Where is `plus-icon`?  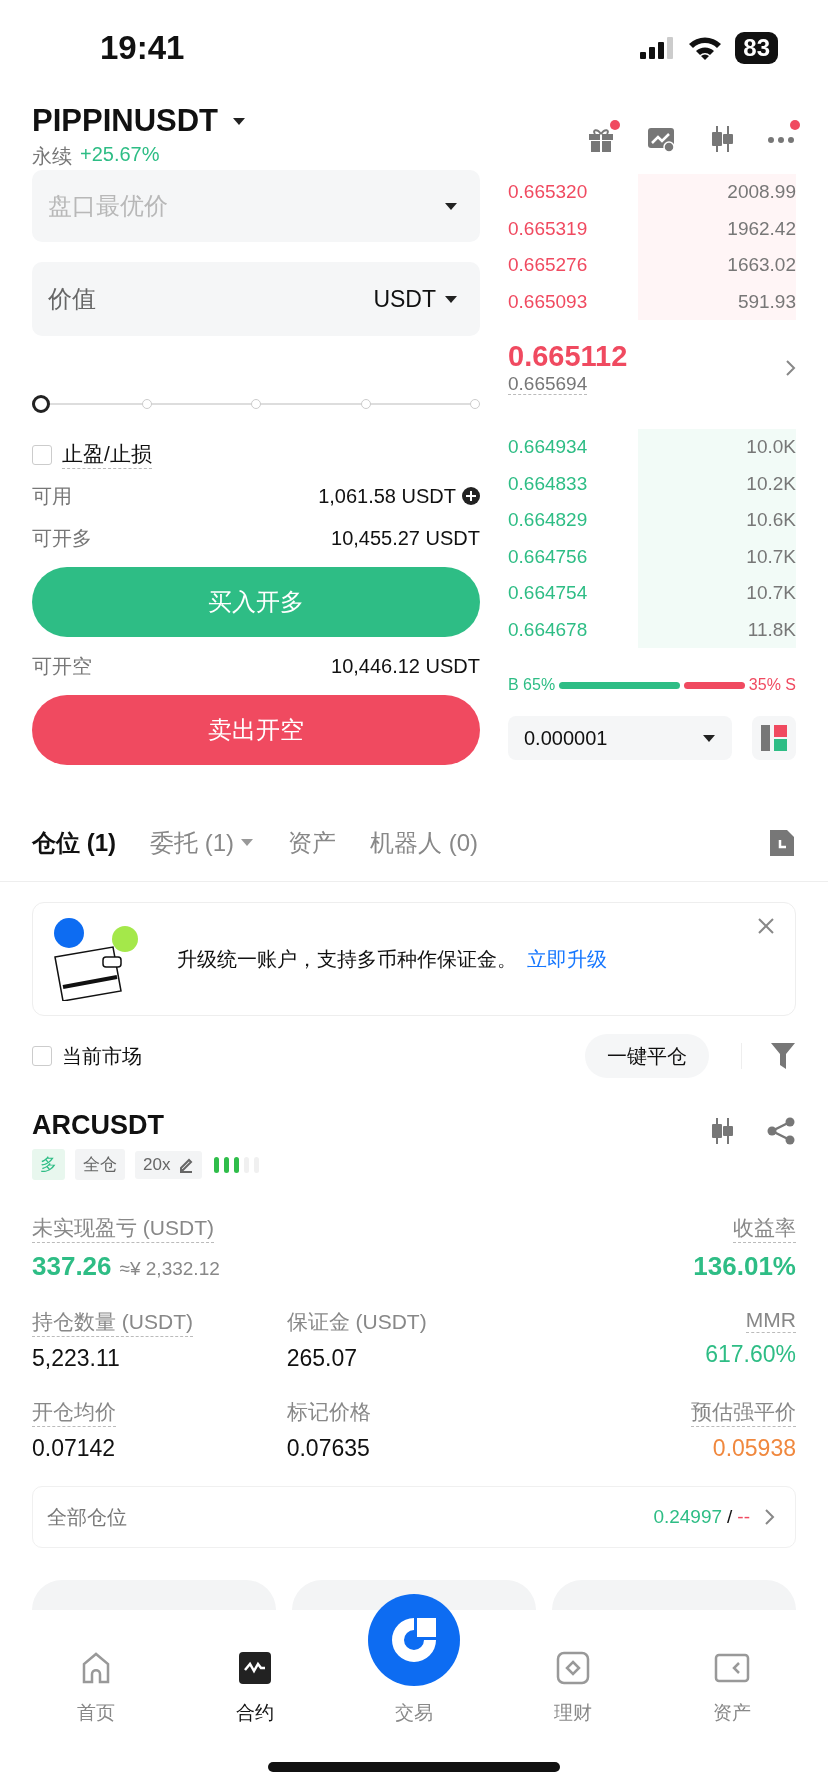 plus-icon is located at coordinates (471, 496).